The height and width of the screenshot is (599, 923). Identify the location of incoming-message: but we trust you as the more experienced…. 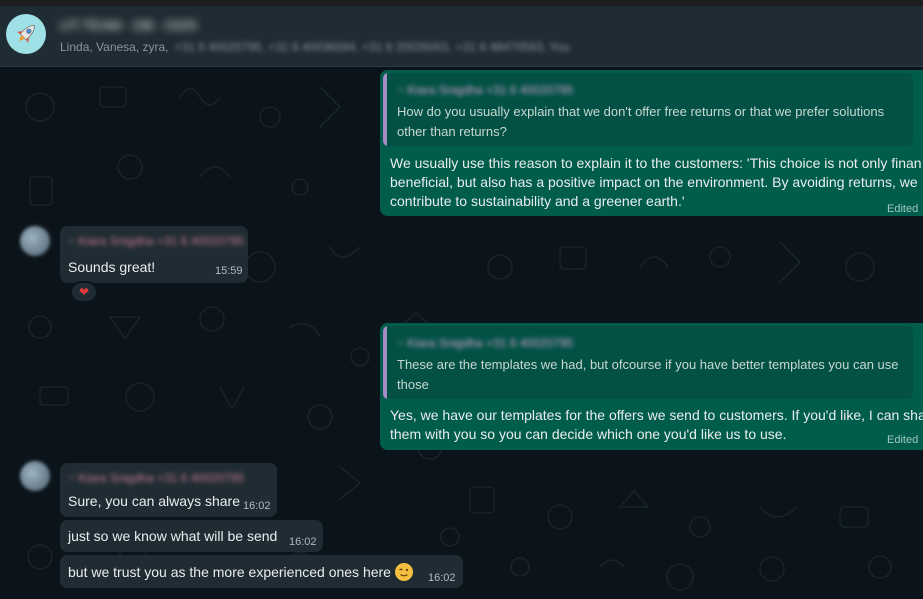
(261, 571).